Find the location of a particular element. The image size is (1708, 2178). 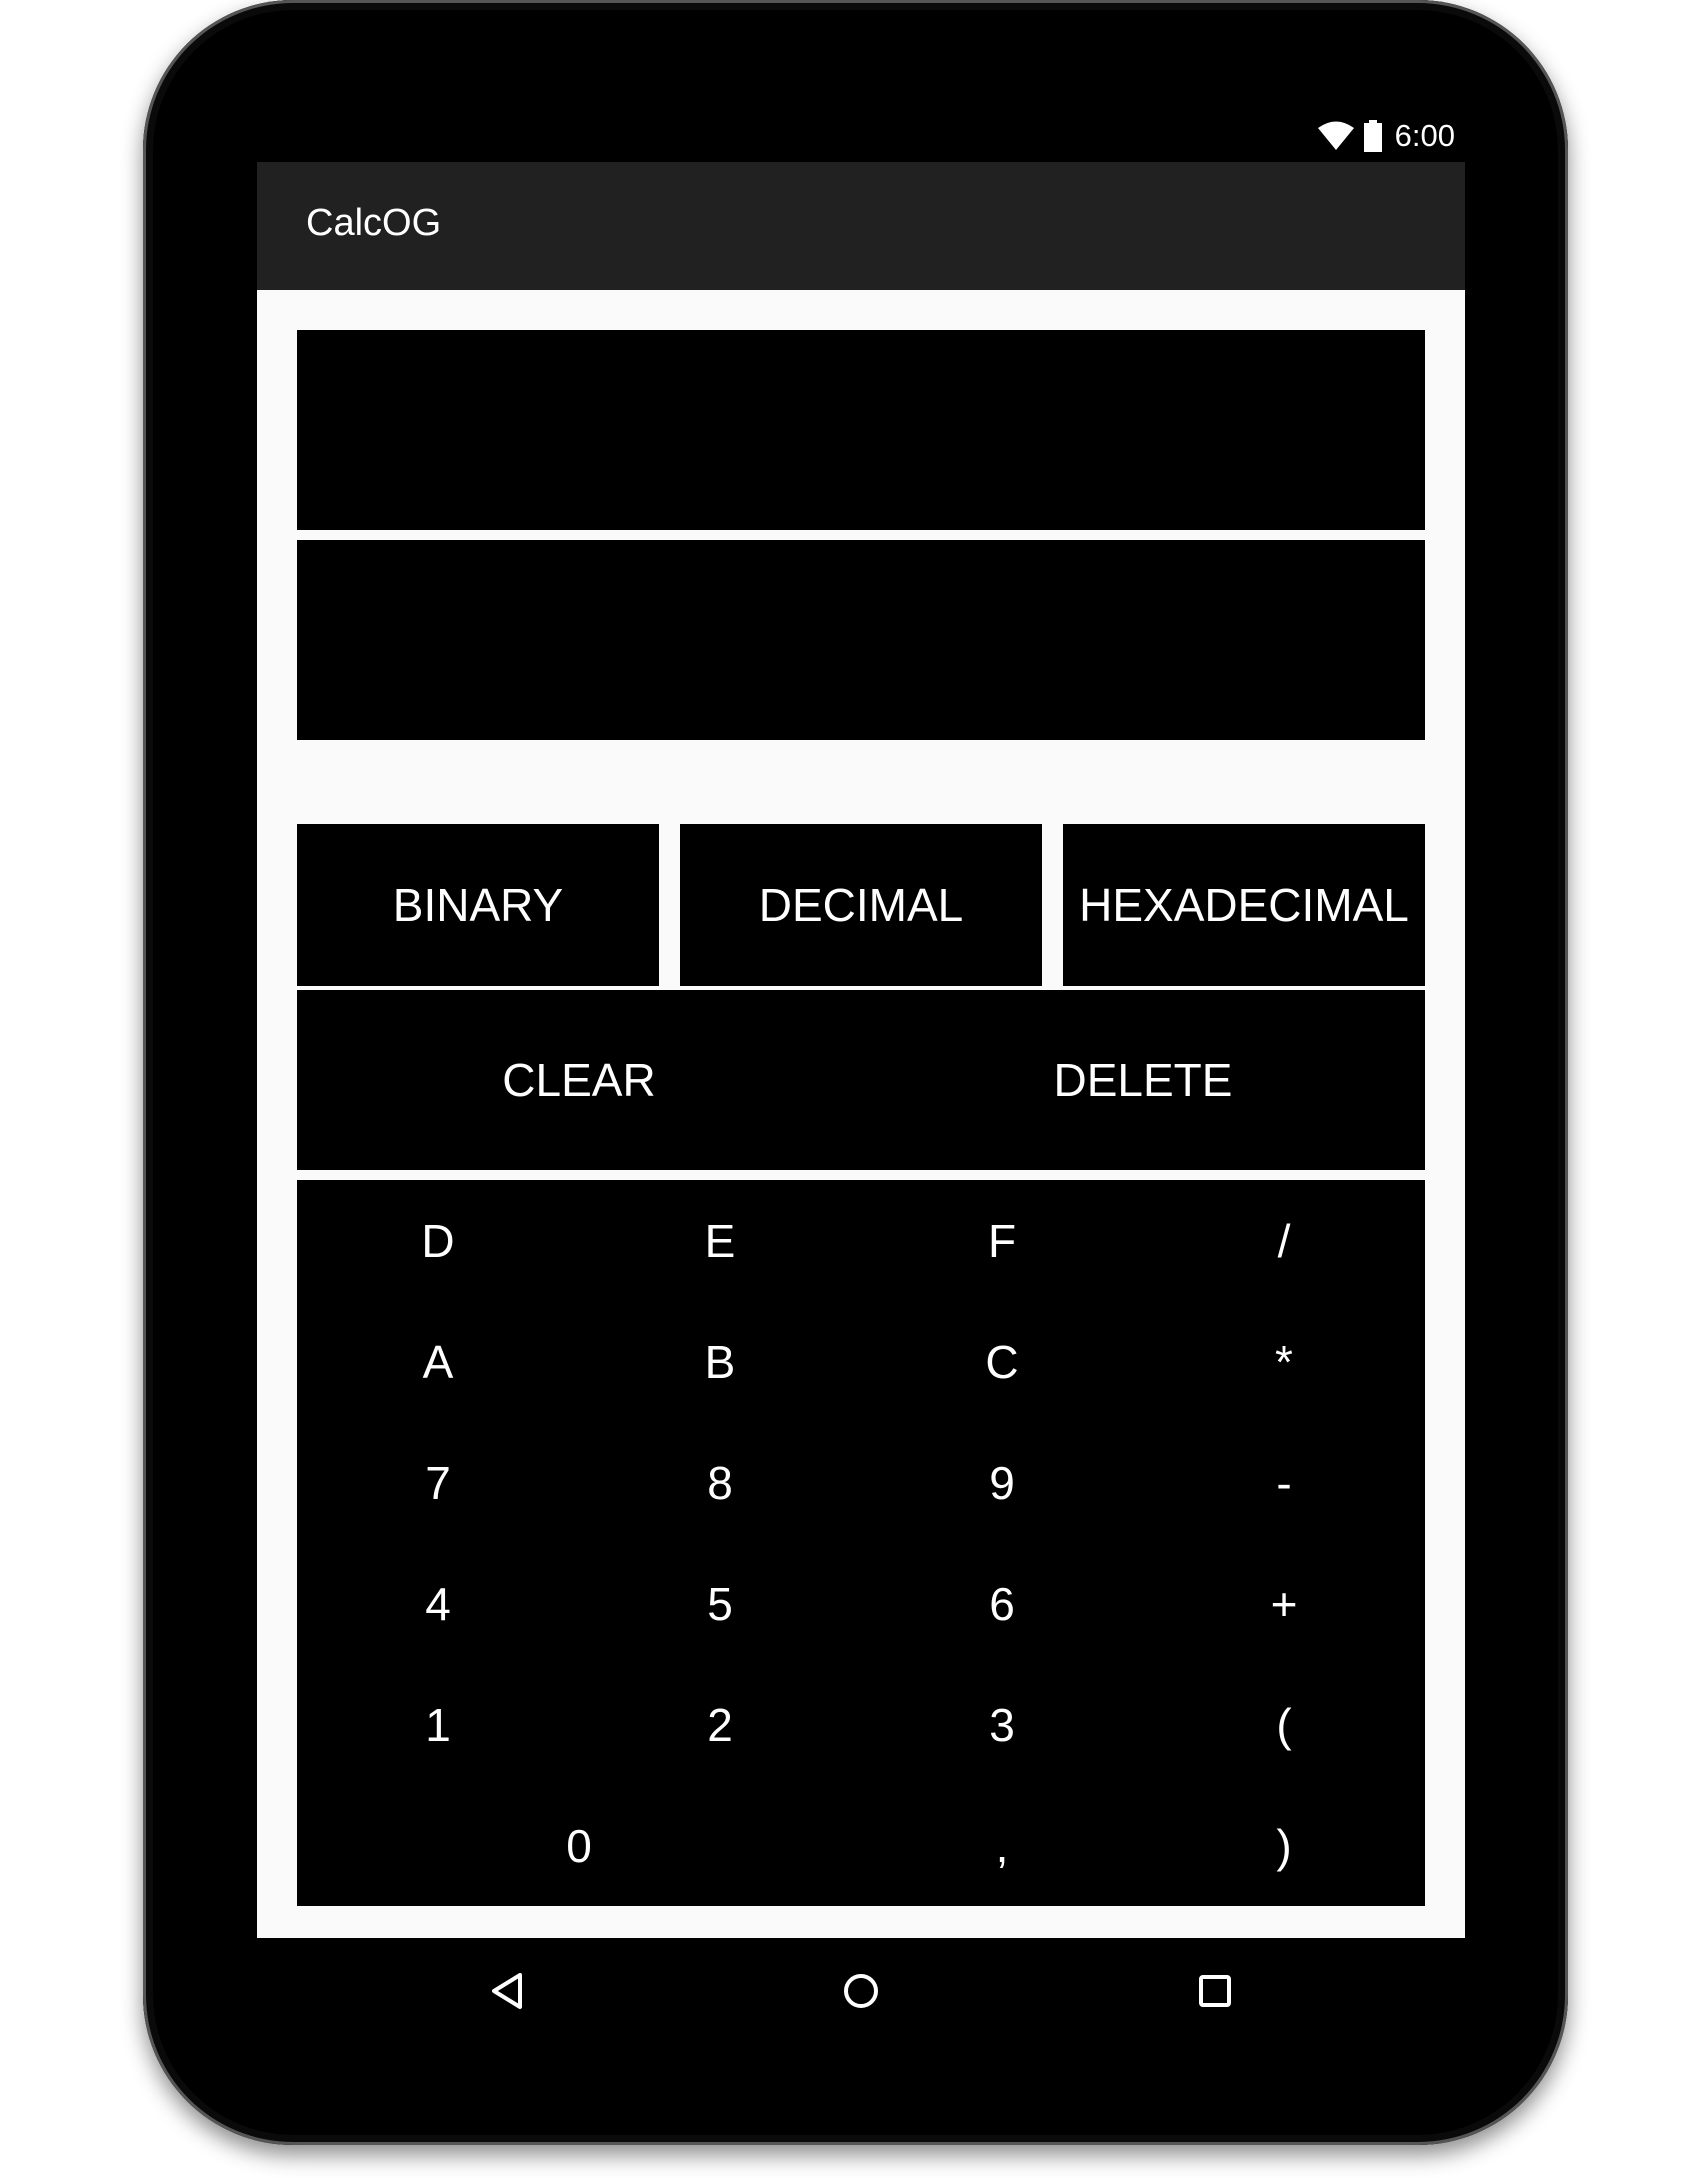

navigation-bar is located at coordinates (861, 1993).